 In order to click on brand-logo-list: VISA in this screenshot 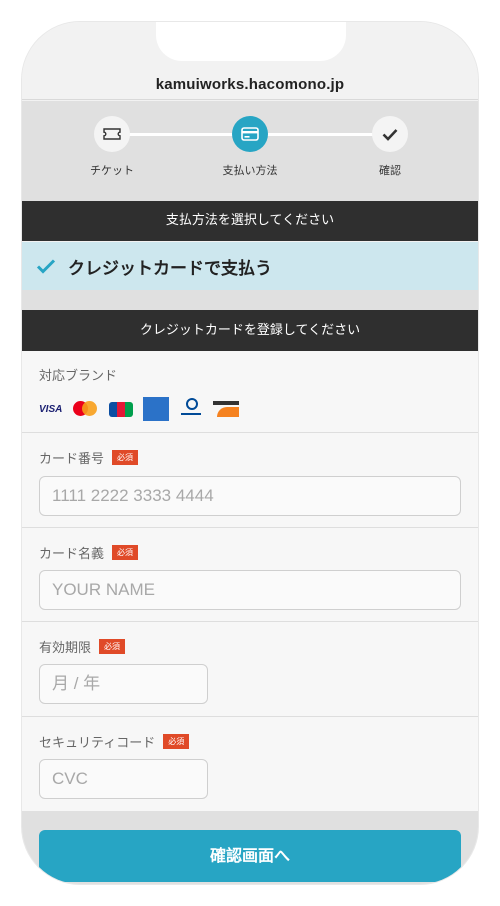, I will do `click(139, 409)`.